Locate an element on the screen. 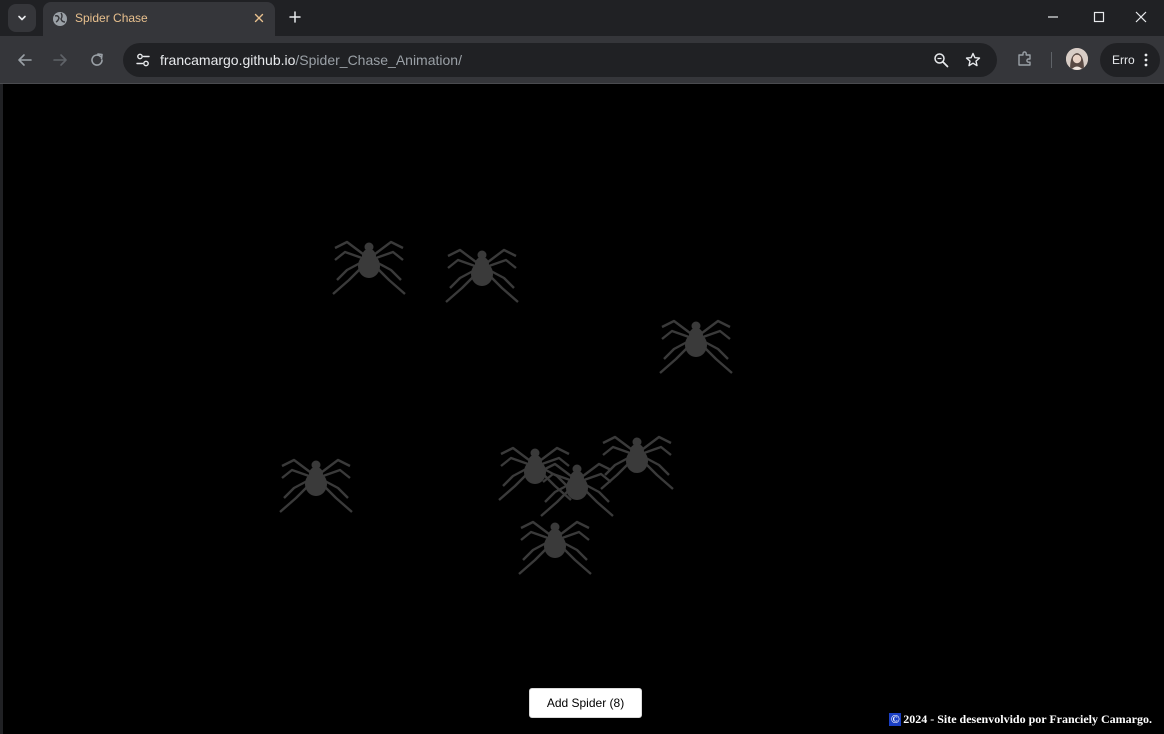 The image size is (1164, 734). menu-dots is located at coordinates (1146, 60).